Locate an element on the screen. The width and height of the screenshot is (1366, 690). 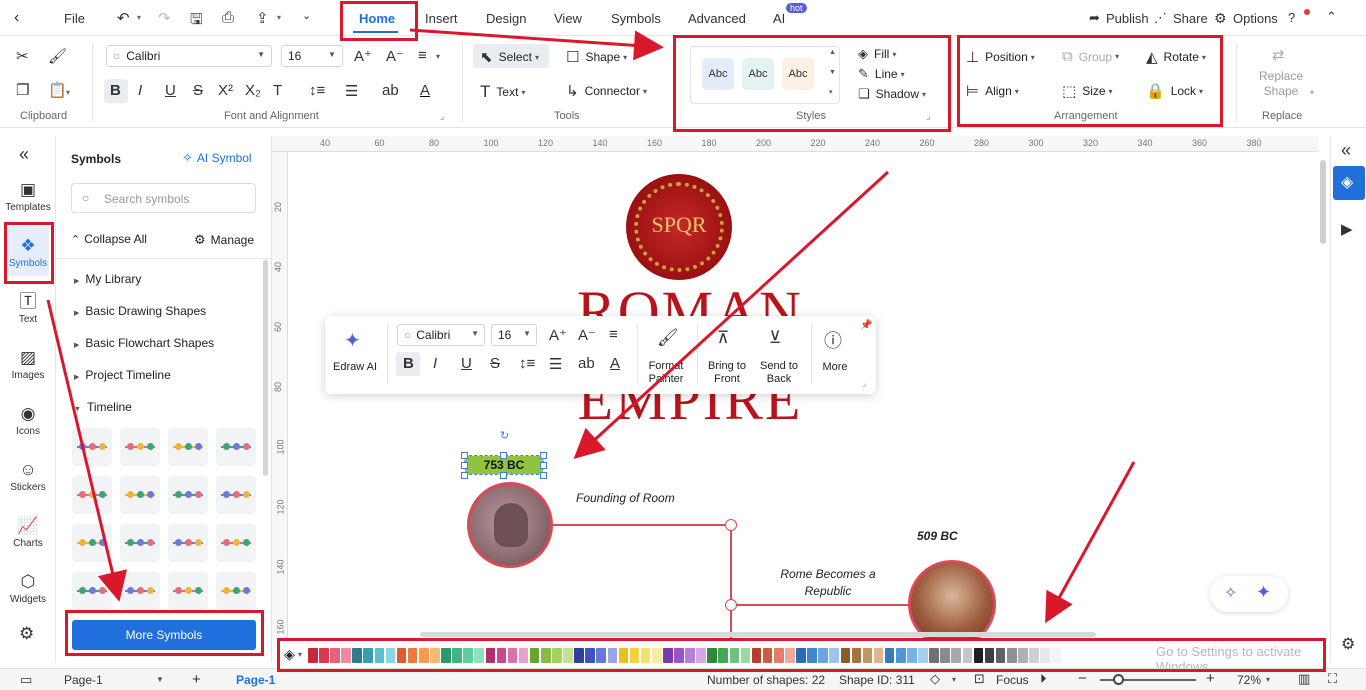
font-size-select: 16 ▼ is located at coordinates (312, 56).